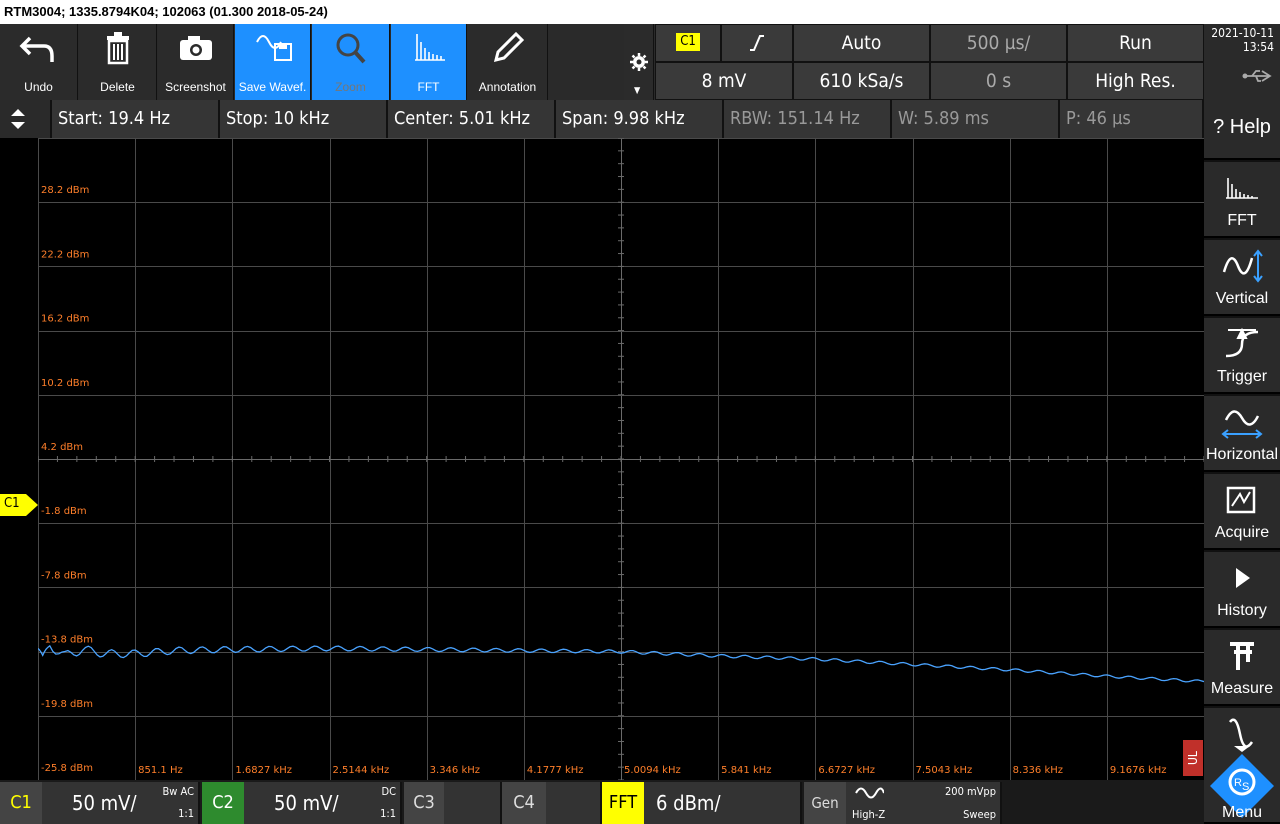 Image resolution: width=1280 pixels, height=824 pixels. What do you see at coordinates (196, 62) in the screenshot?
I see `screenshot-button: Screenshot` at bounding box center [196, 62].